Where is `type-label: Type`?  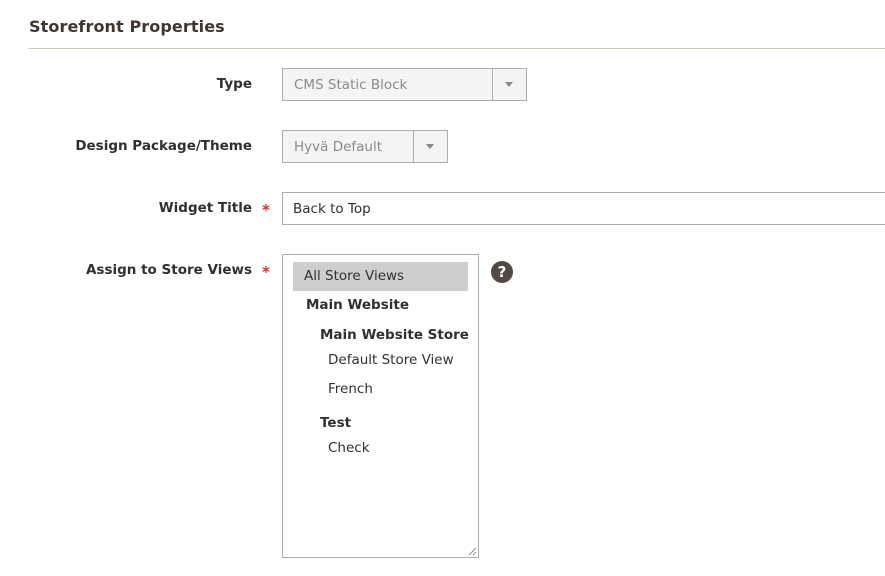
type-label: Type is located at coordinates (234, 84).